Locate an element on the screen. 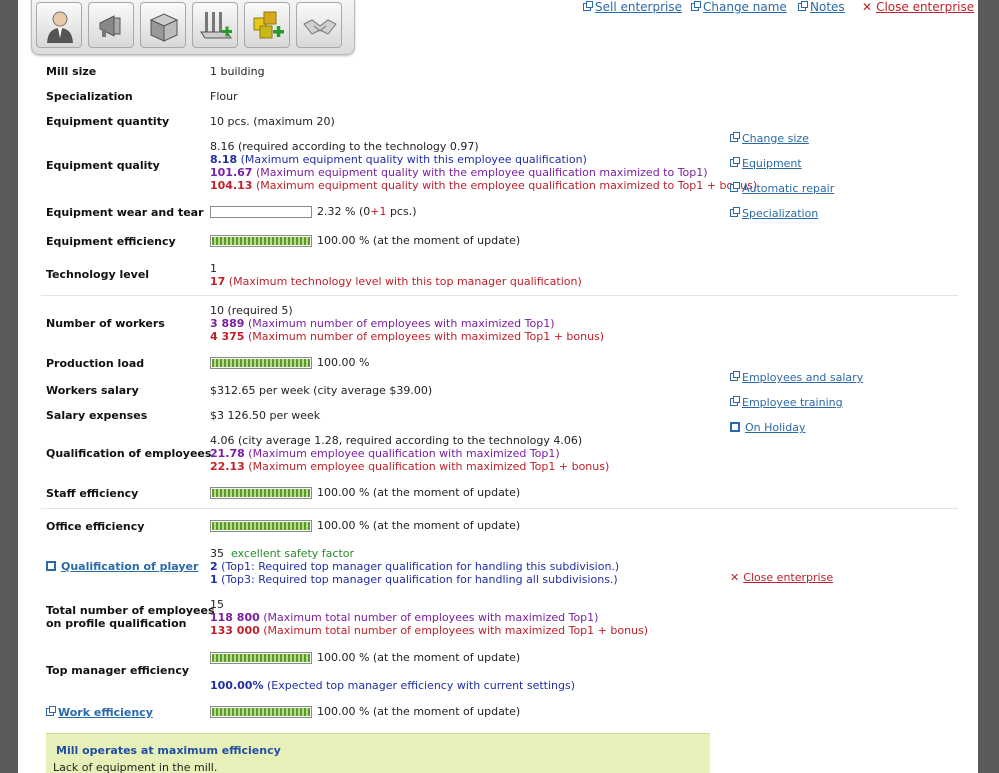 This screenshot has height=773, width=999. workers-salary-label: Workers salary is located at coordinates (92, 390).